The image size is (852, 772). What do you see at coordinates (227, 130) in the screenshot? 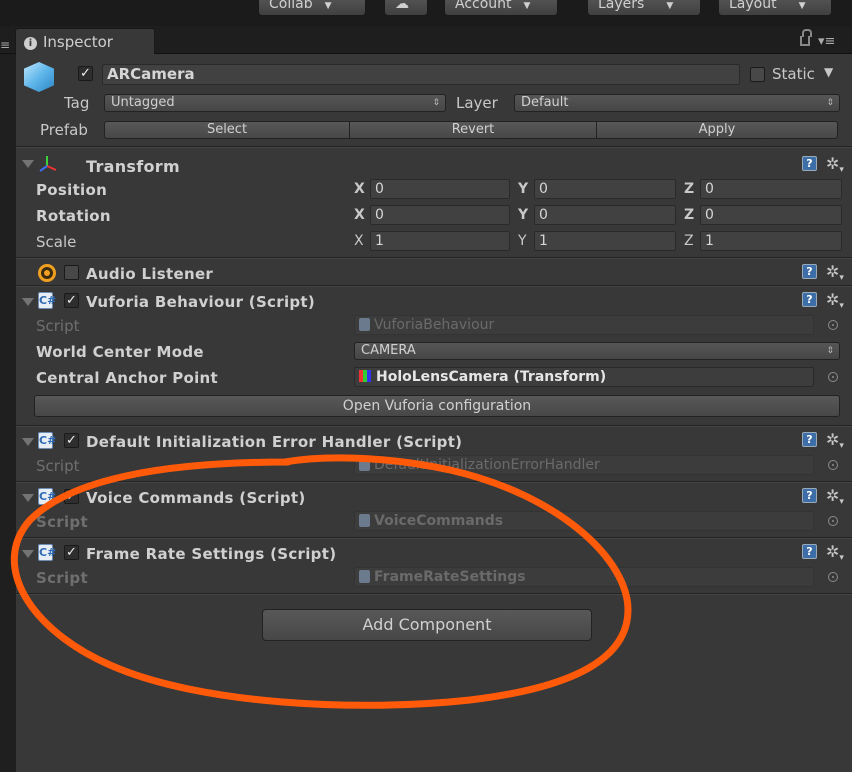
I see `prefab-select-button: Select` at bounding box center [227, 130].